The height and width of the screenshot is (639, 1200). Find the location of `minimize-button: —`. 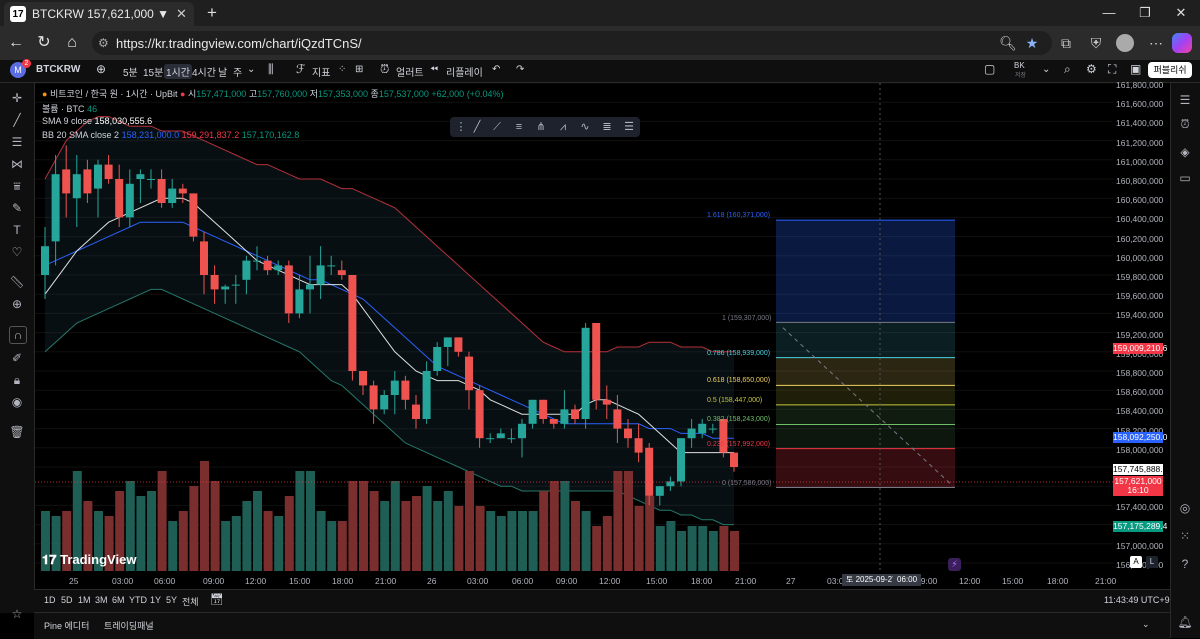

minimize-button: — is located at coordinates (1109, 13).